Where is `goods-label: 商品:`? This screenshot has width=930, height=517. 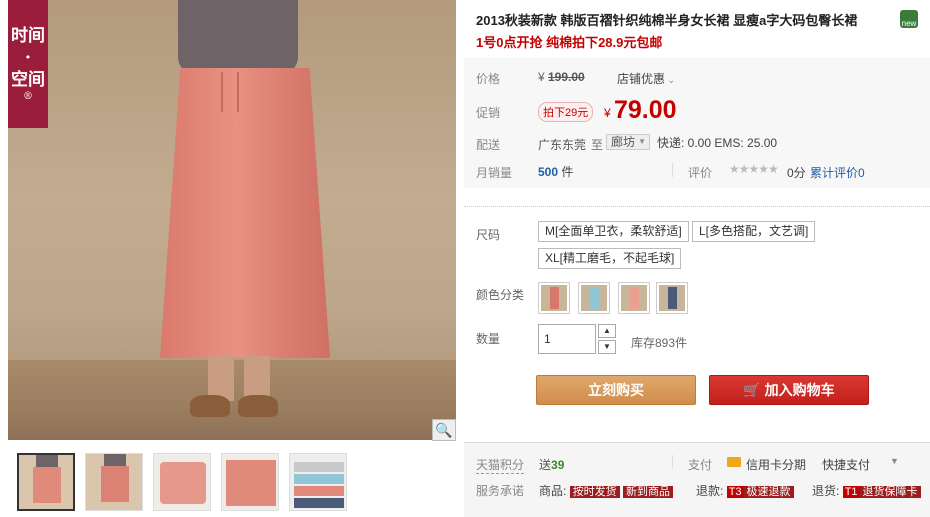
goods-label: 商品: is located at coordinates (553, 491).